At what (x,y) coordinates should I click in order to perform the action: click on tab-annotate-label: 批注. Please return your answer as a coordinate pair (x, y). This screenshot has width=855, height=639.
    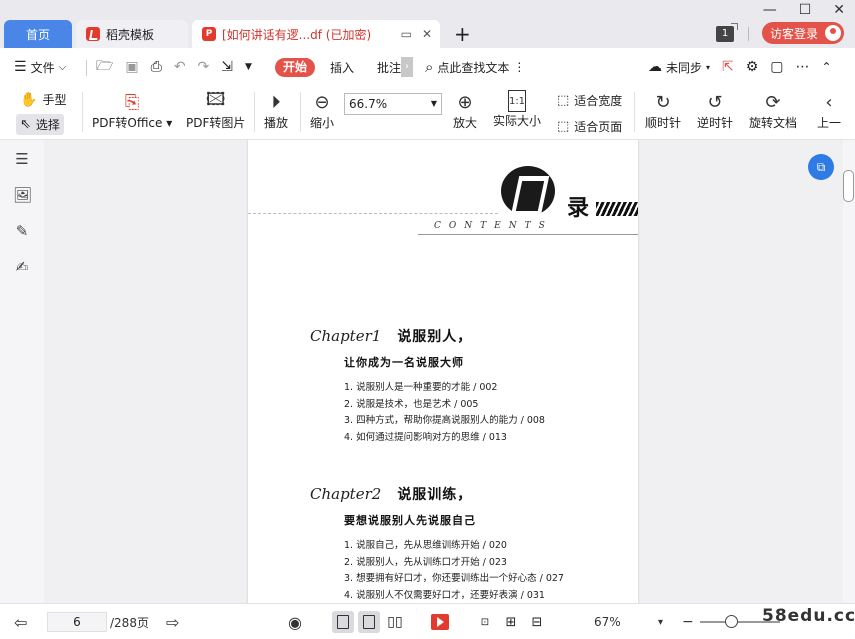
    Looking at the image, I should click on (389, 67).